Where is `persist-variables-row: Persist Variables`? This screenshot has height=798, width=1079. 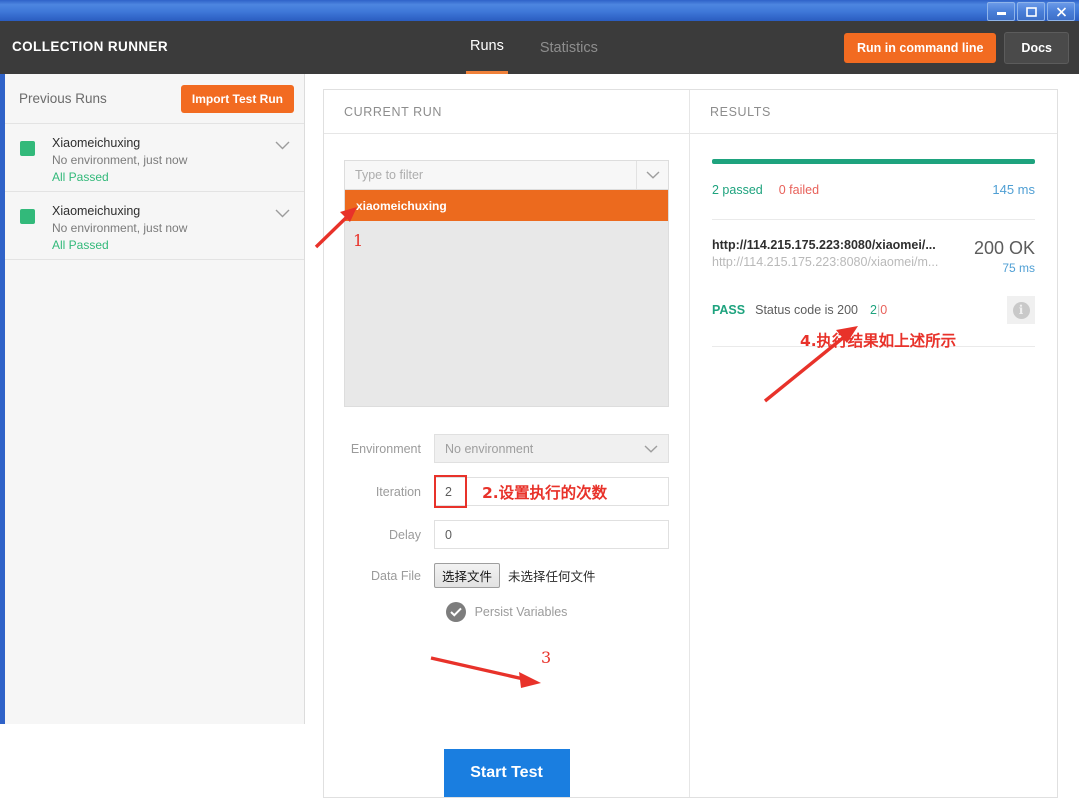 persist-variables-row: Persist Variables is located at coordinates (506, 612).